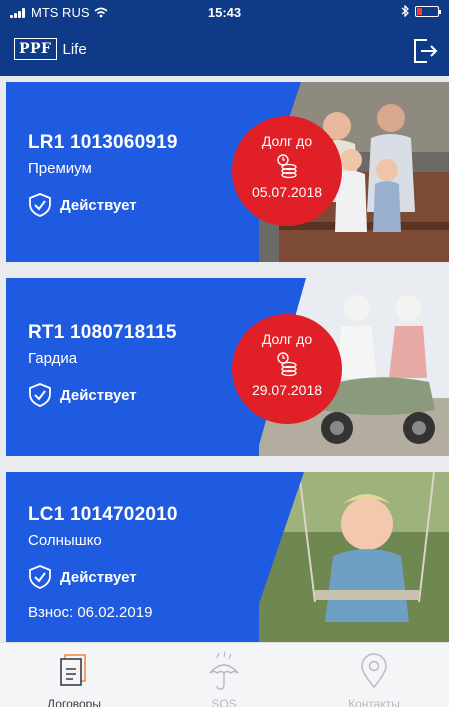 The height and width of the screenshot is (707, 449). I want to click on tab-label: Договоры, so click(74, 702).